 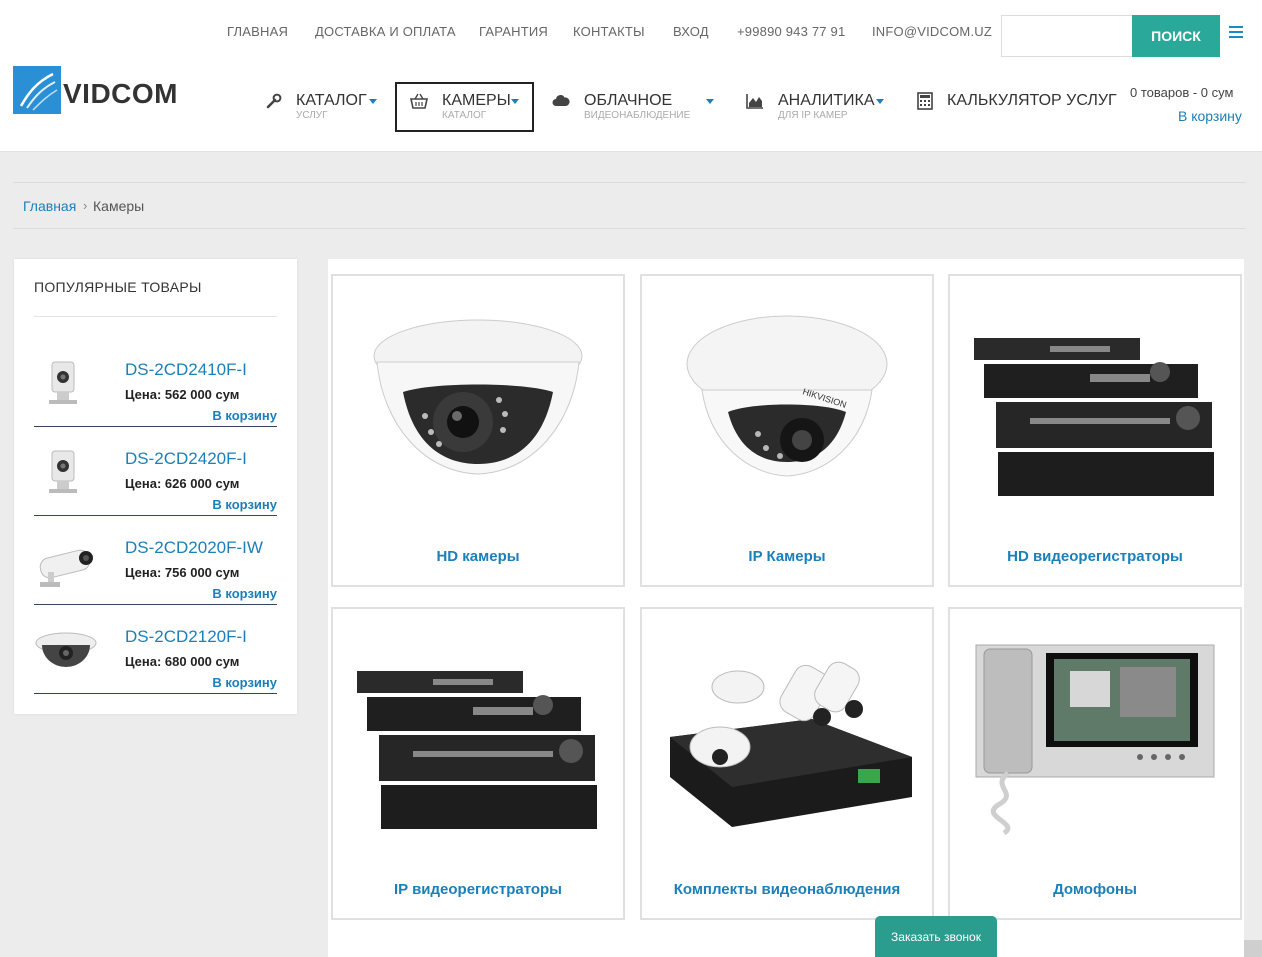 I want to click on nav-calculator-label: КАЛЬКУЛЯТОР УСЛУГ, so click(x=1032, y=100).